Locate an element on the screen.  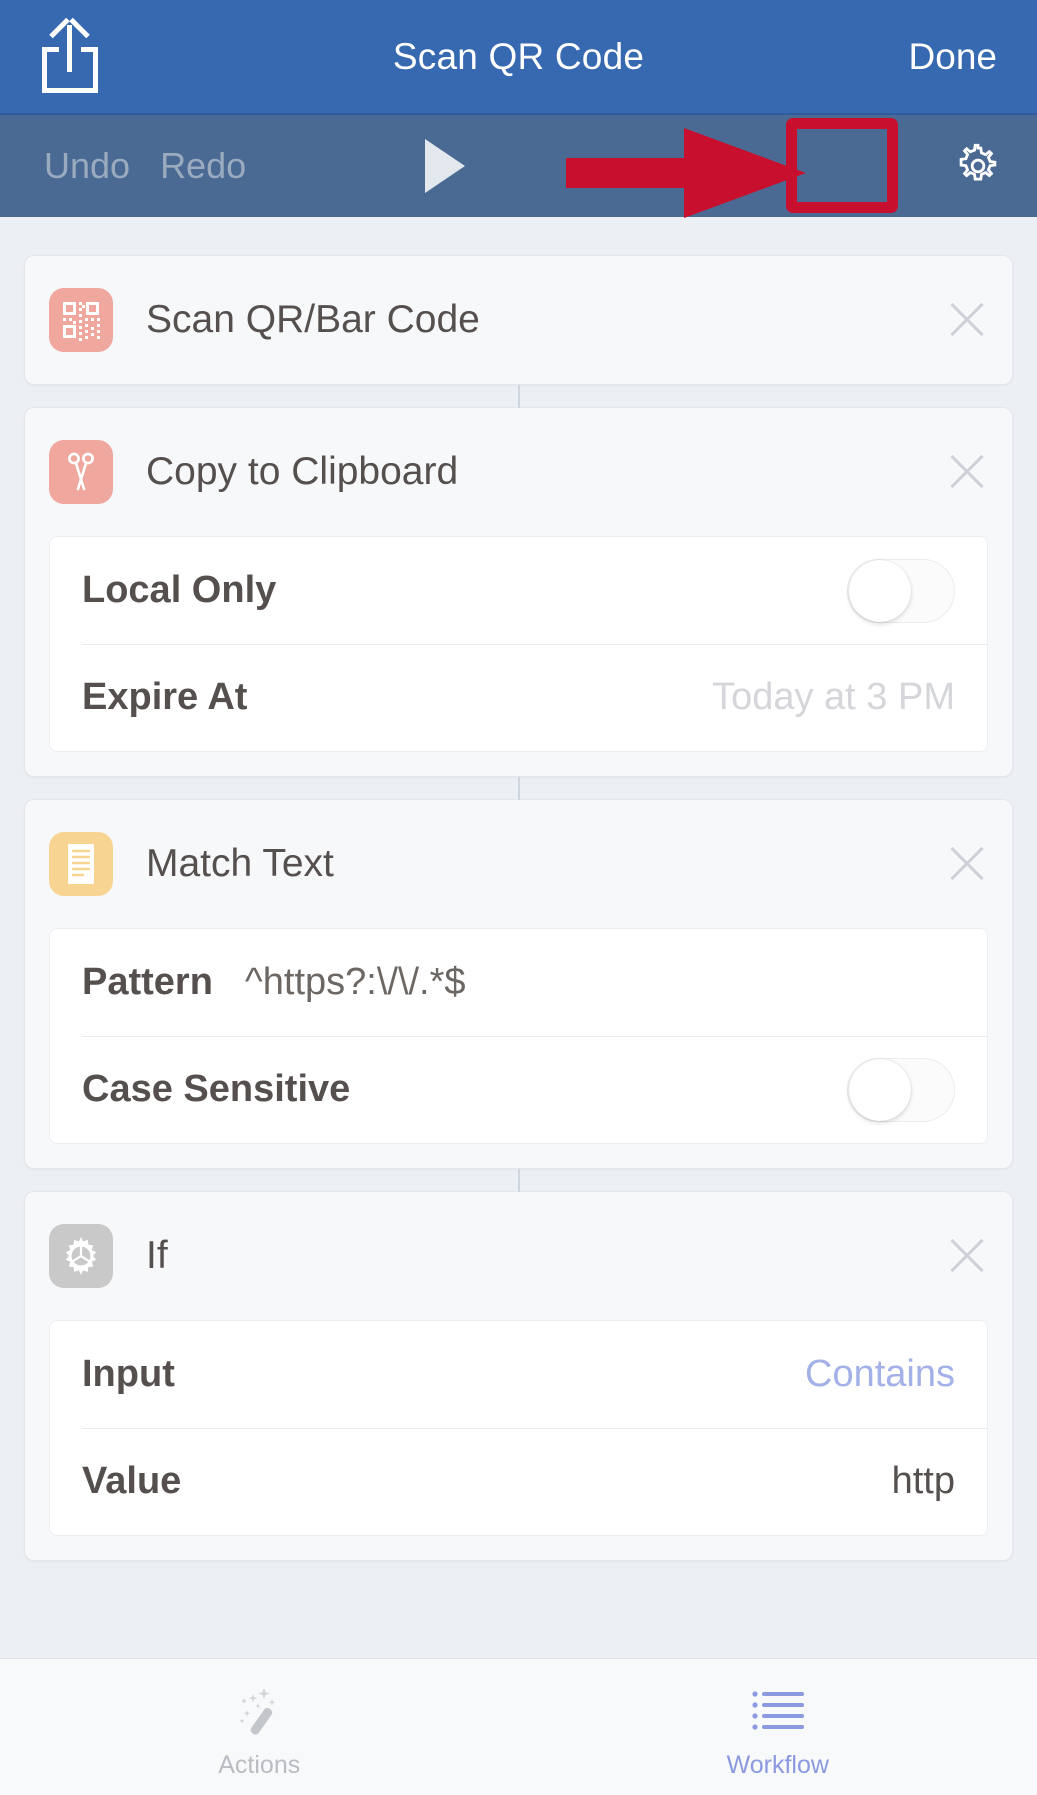
editor-toolbar: Undo Redo is located at coordinates (518, 165).